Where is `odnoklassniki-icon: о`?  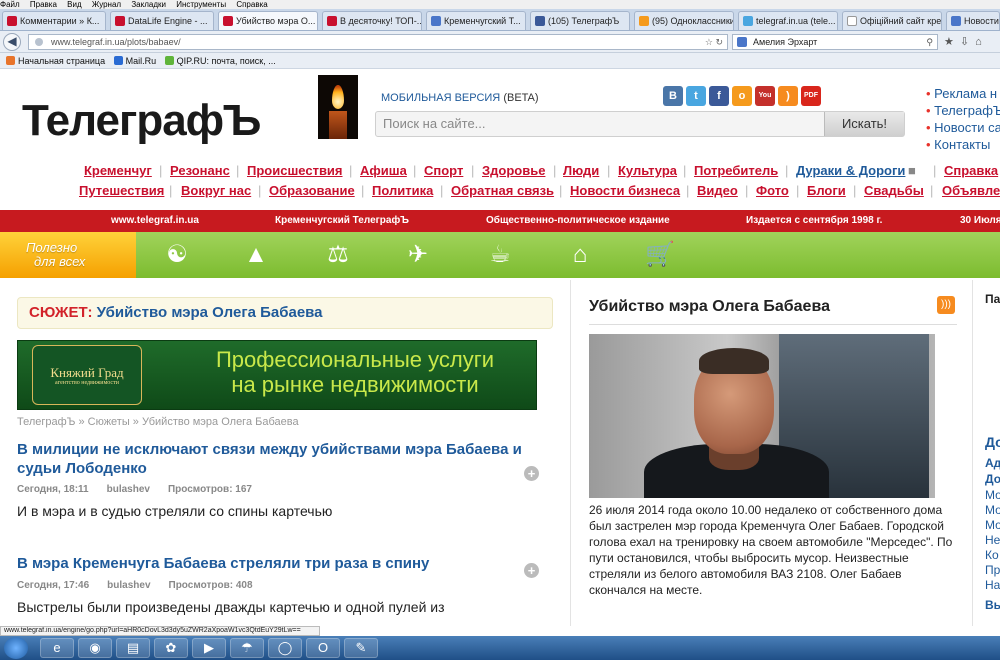 odnoklassniki-icon: о is located at coordinates (742, 96).